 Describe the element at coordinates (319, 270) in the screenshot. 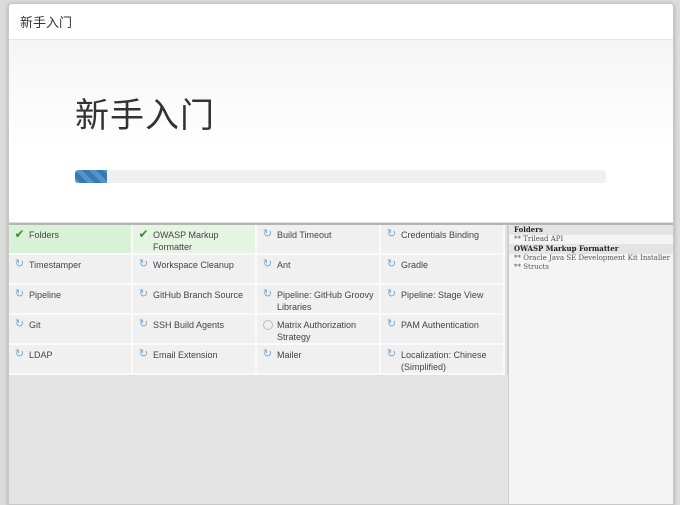

I see `plugin-tile: ↻ Ant` at that location.